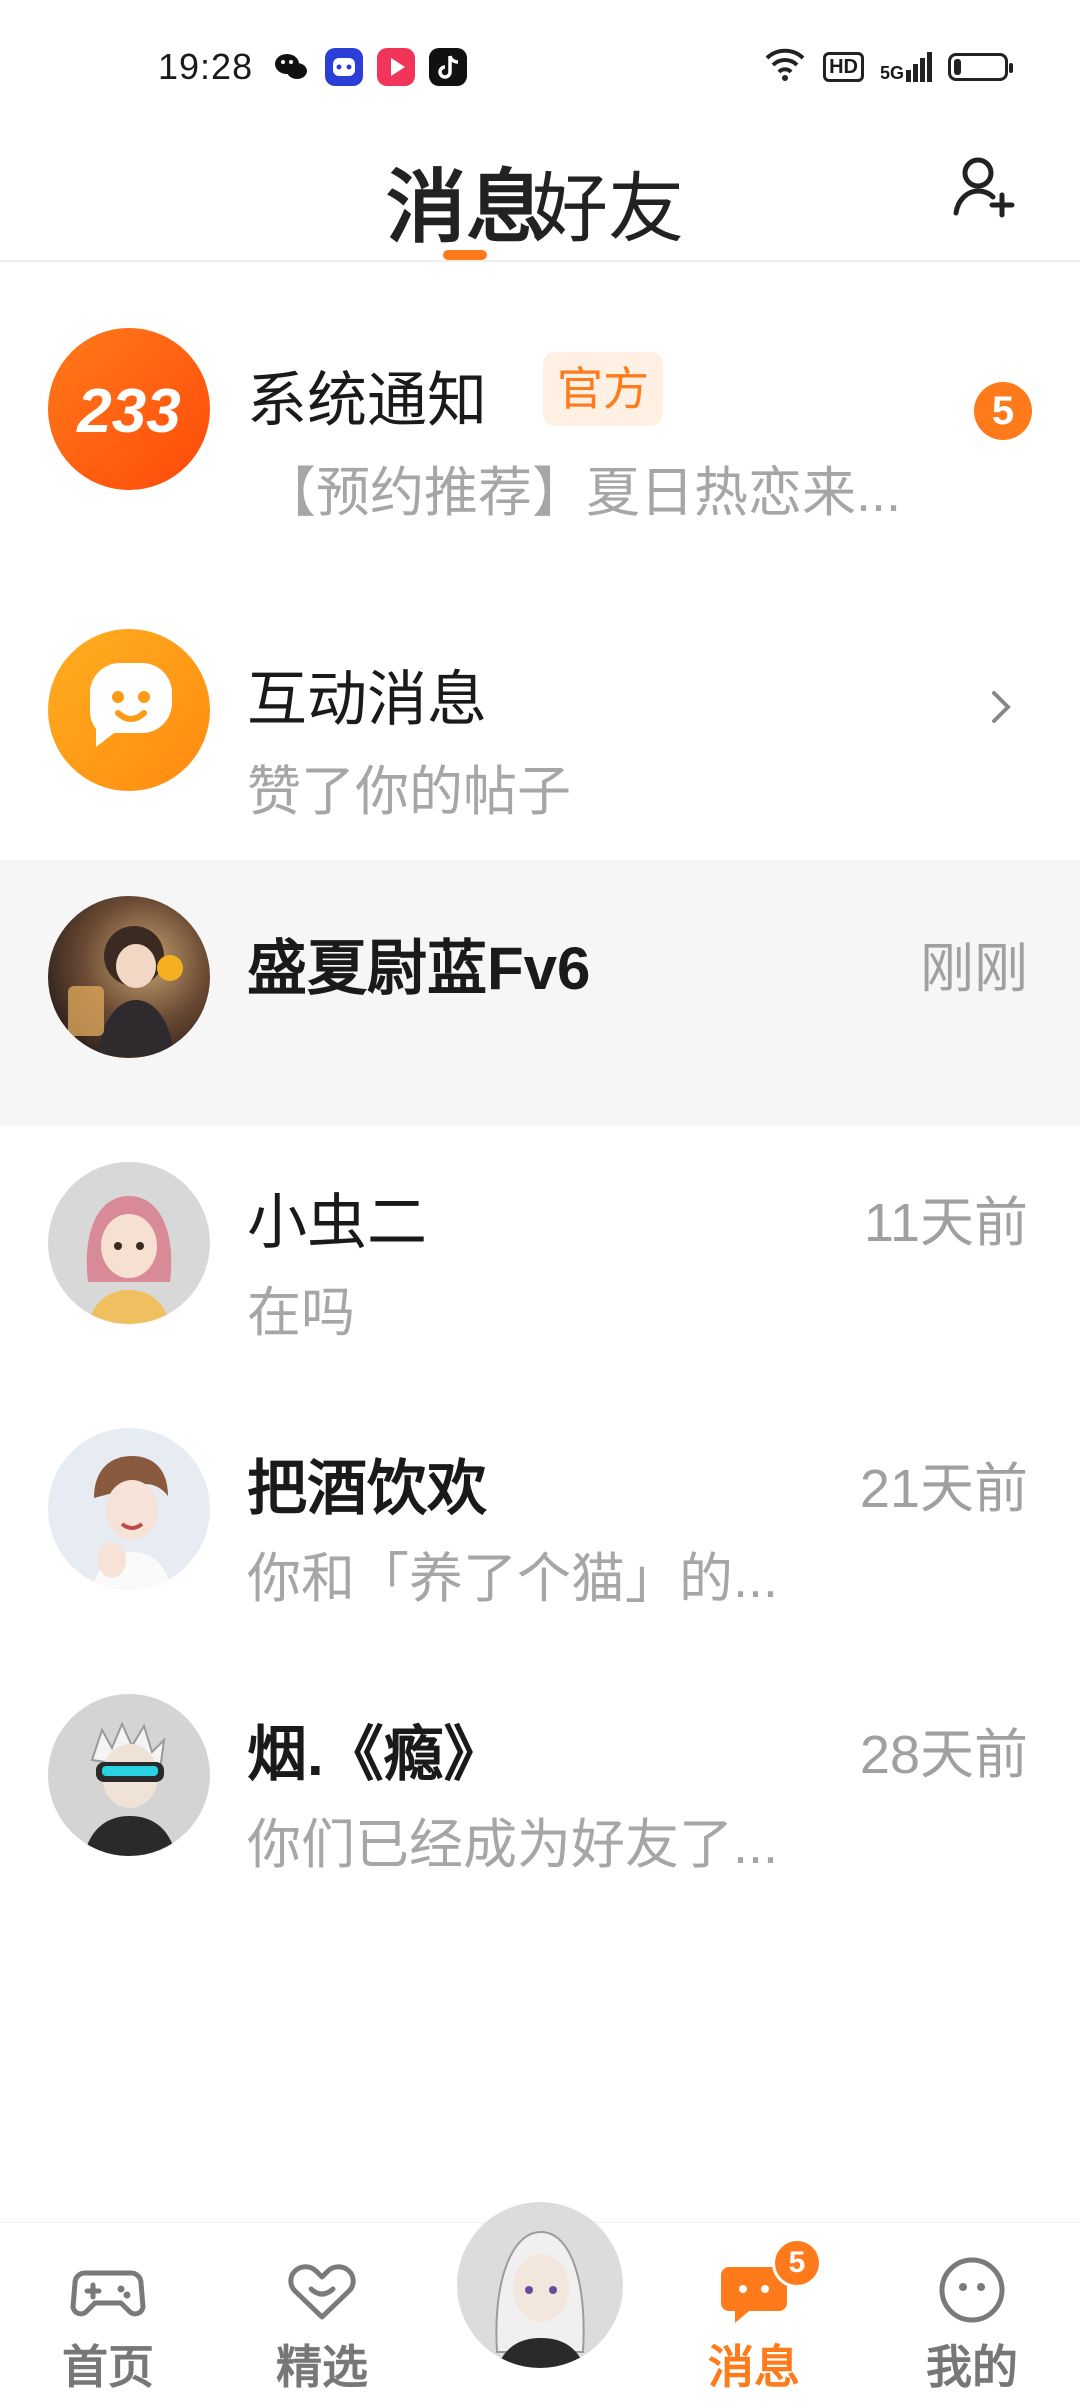 This screenshot has height=2401, width=1080. I want to click on face-icon, so click(972, 2290).